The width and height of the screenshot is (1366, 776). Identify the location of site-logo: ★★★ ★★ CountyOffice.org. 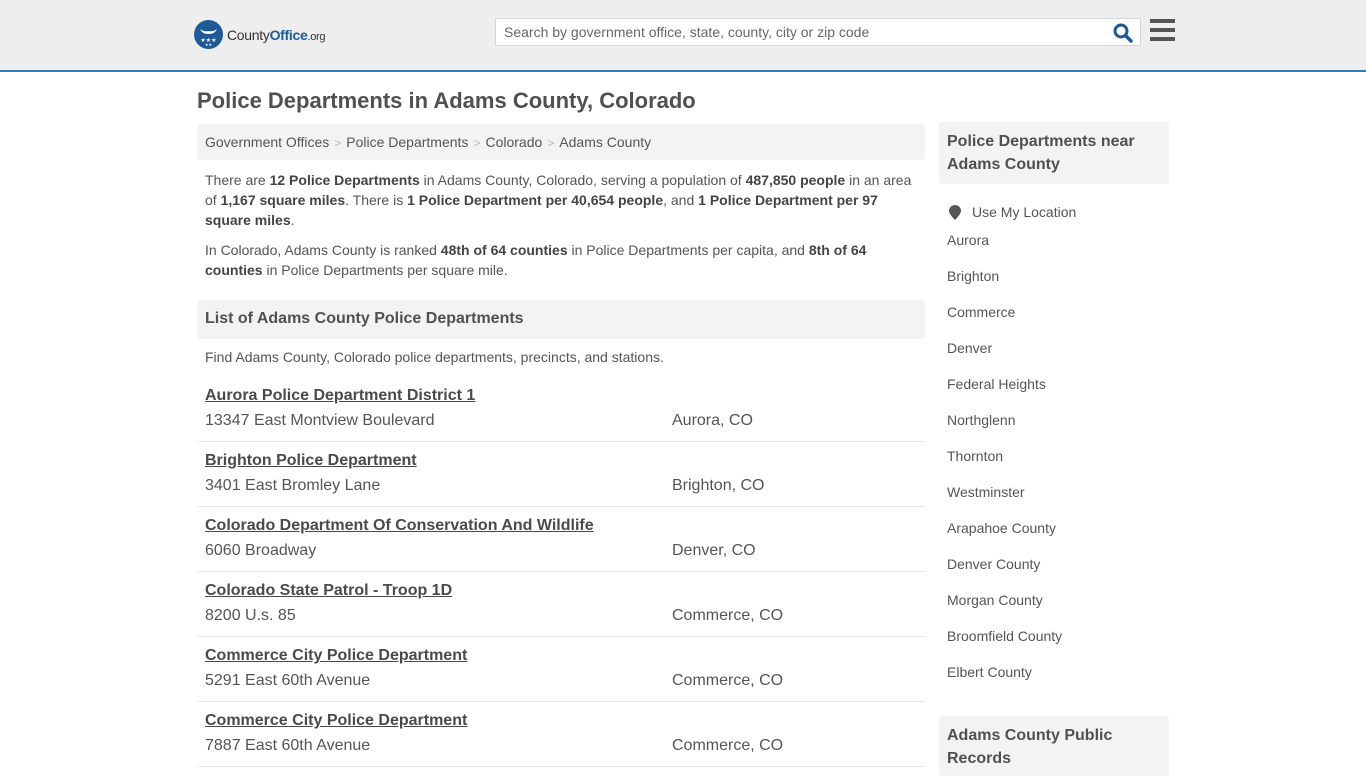
(260, 34).